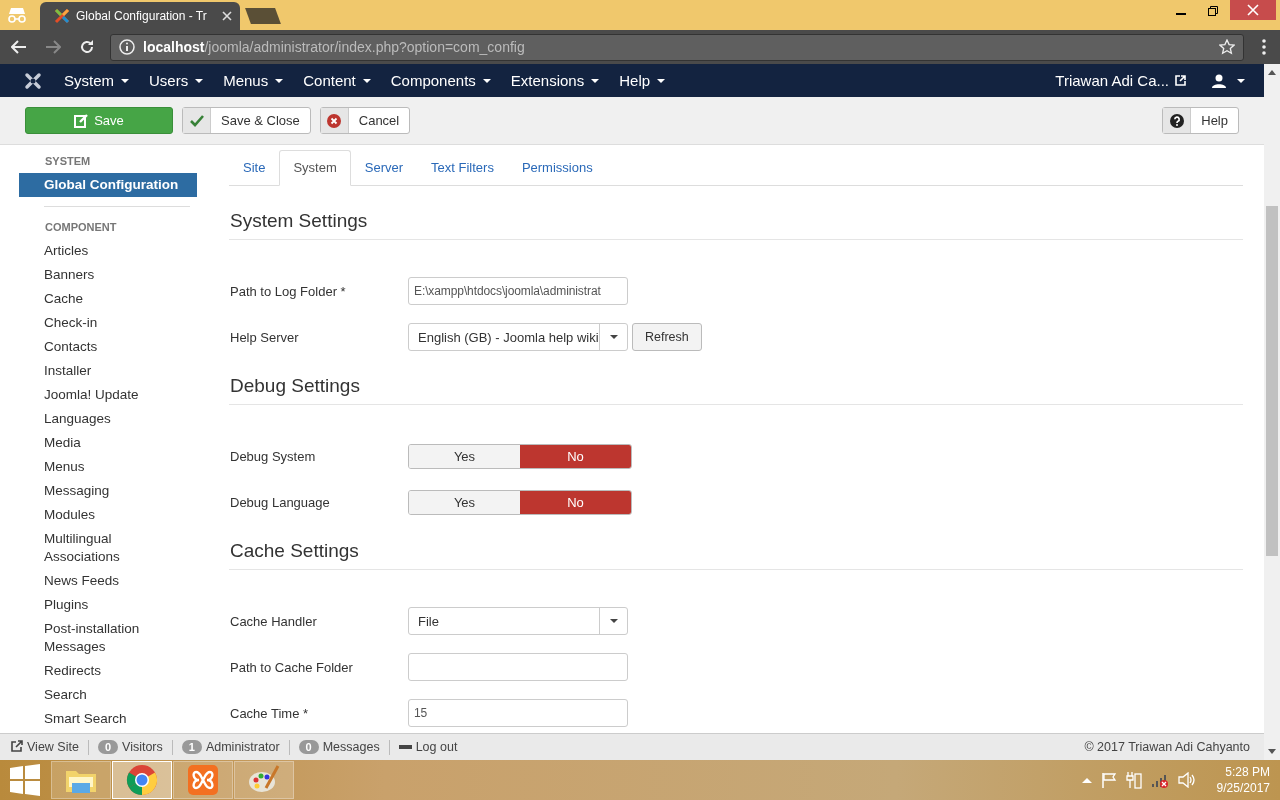  I want to click on sidebar-item: Messaging, so click(108, 491).